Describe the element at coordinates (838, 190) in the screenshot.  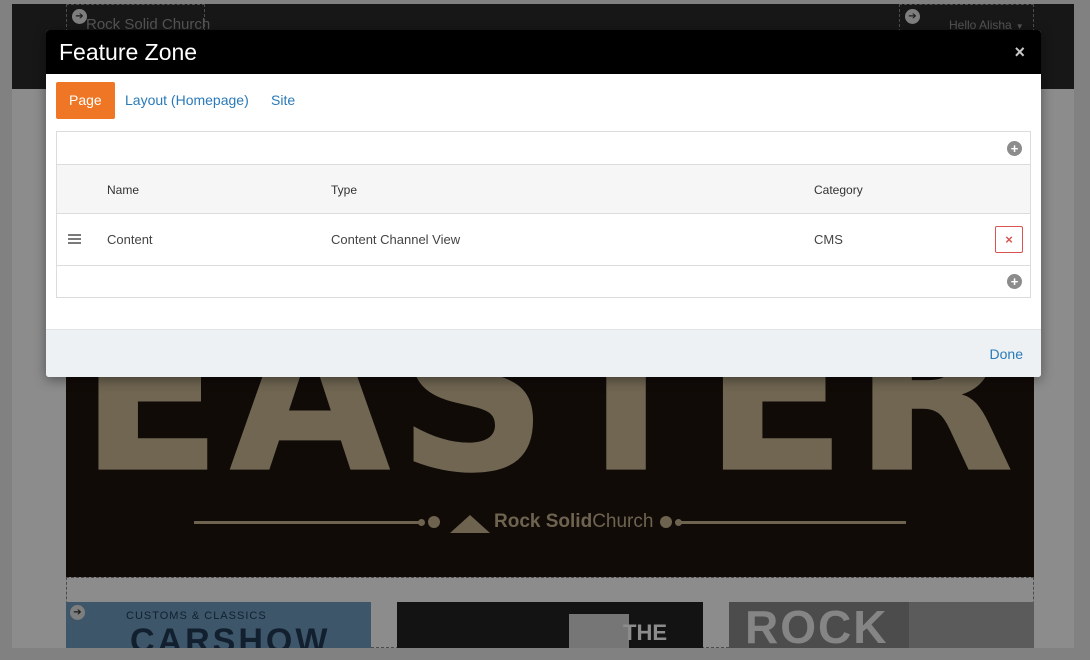
I see `column-header-category: Category` at that location.